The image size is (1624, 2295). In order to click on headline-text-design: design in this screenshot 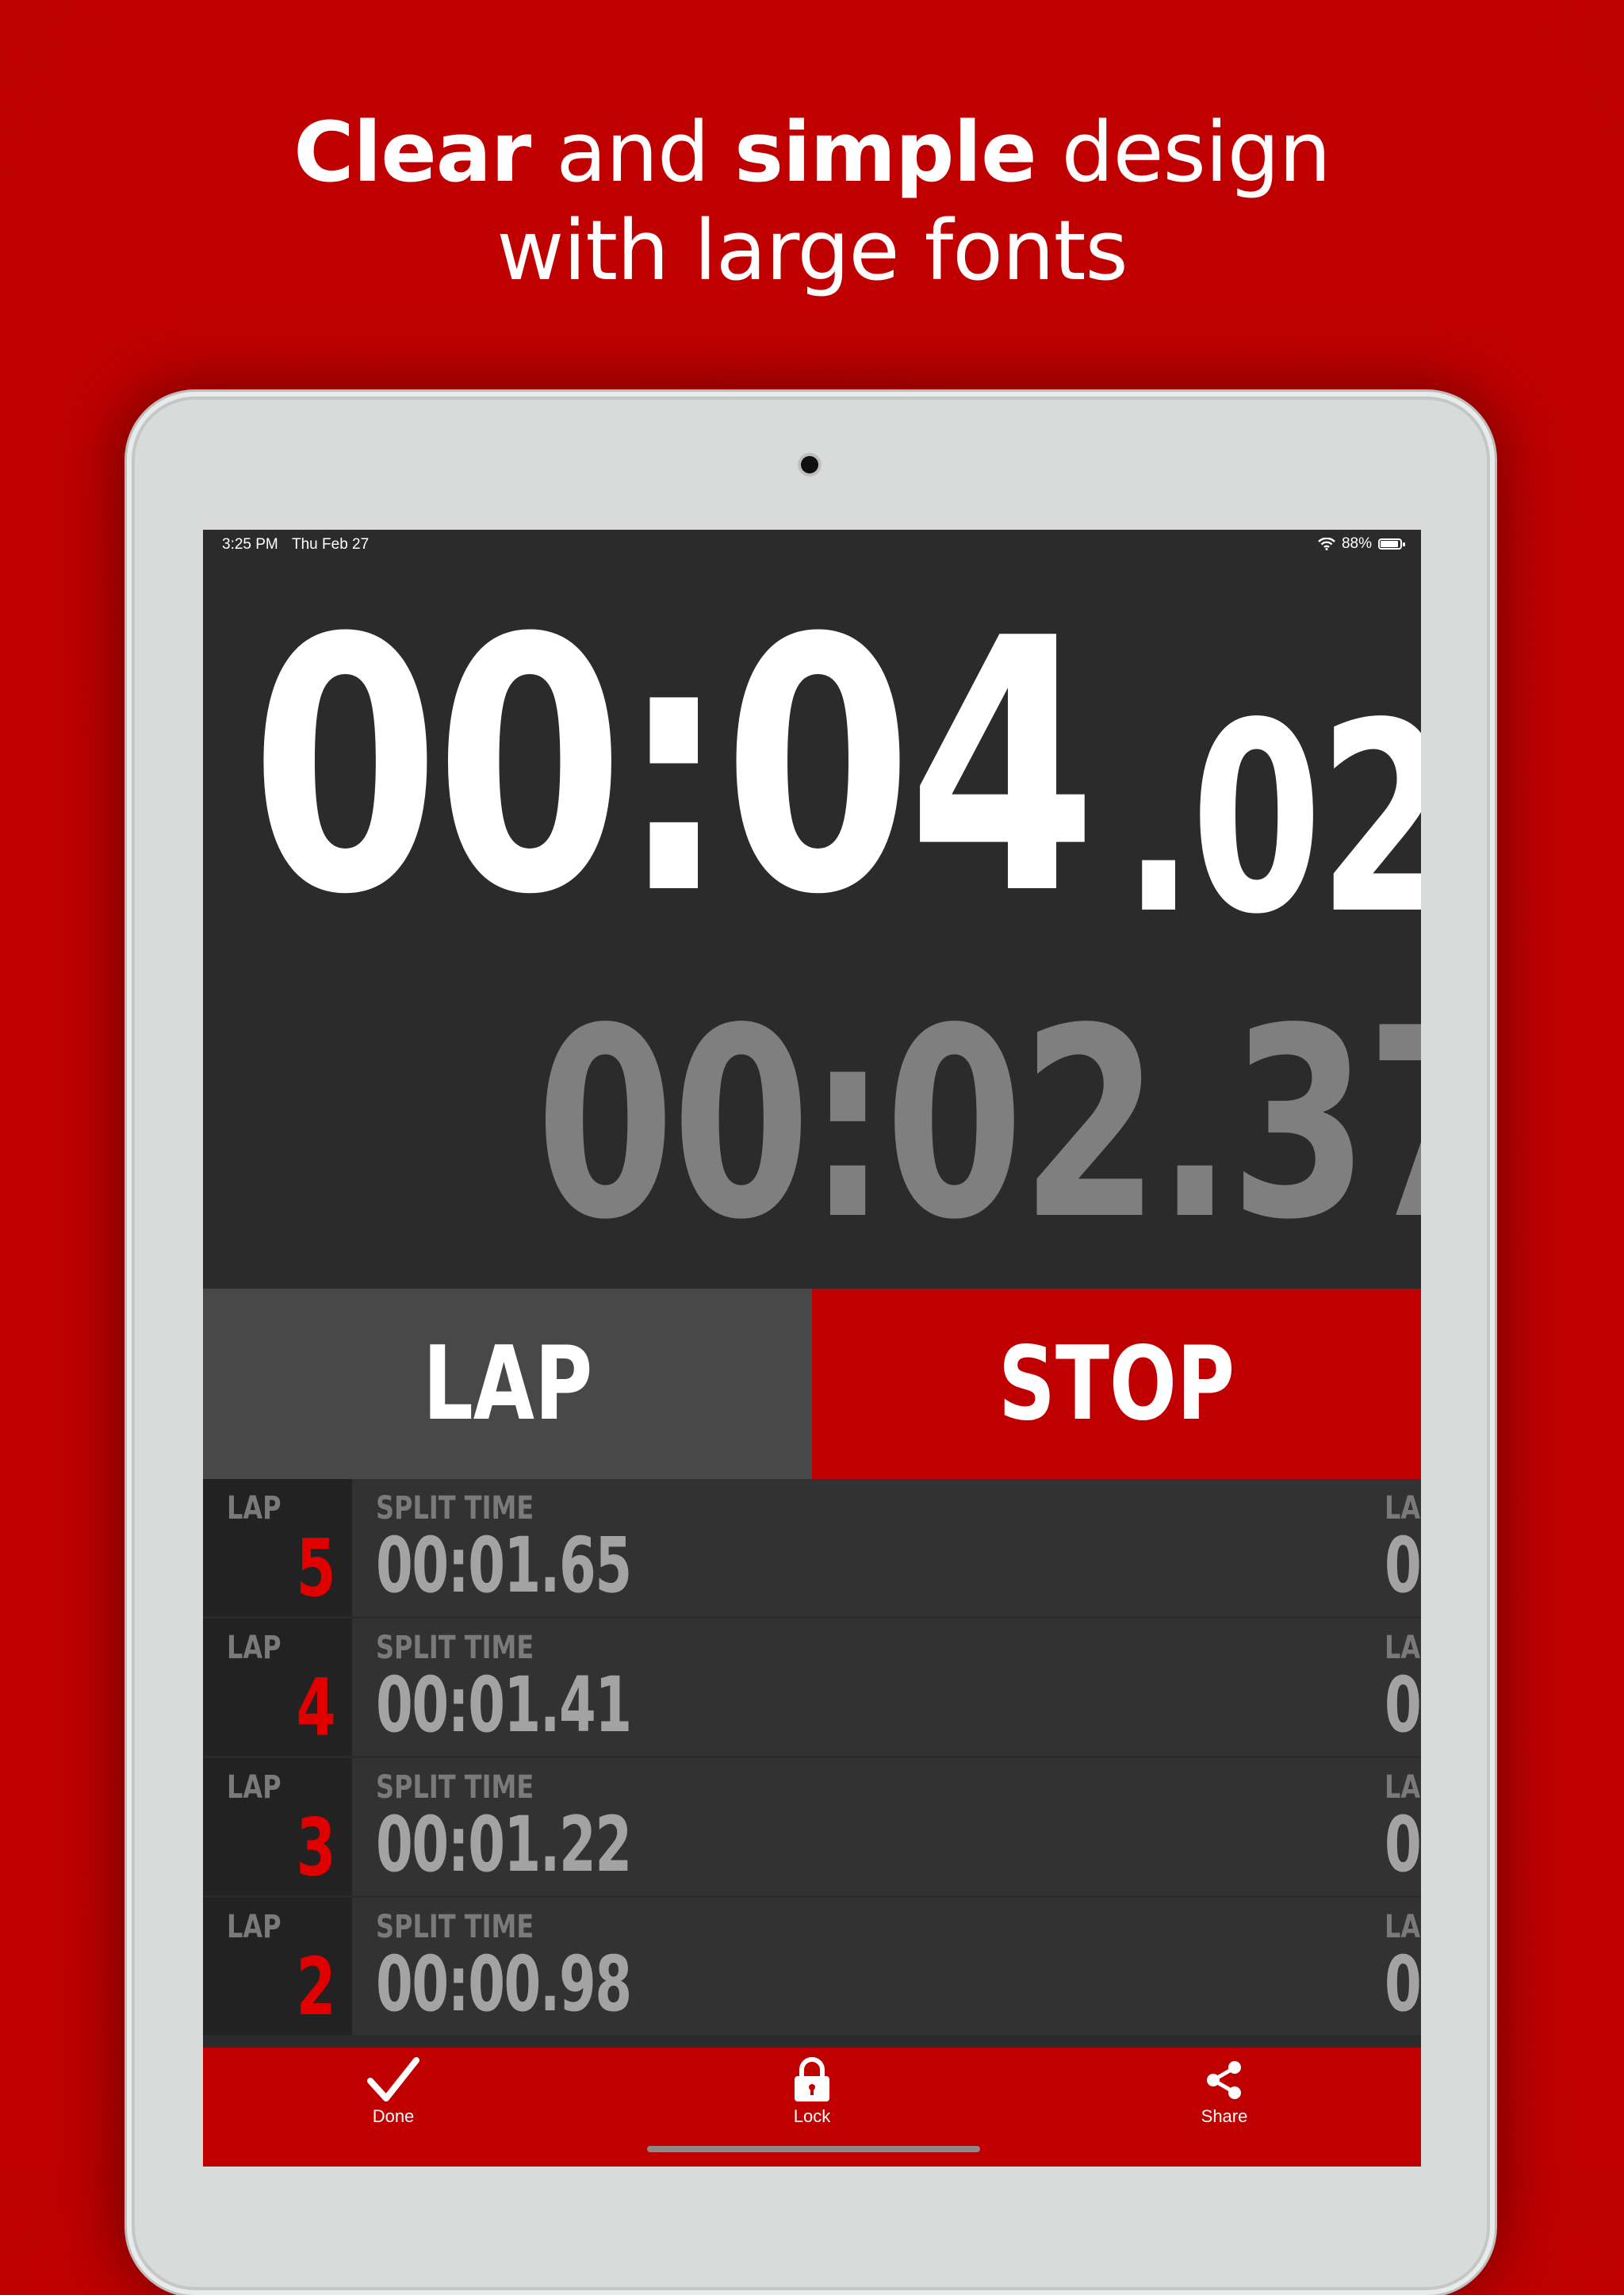, I will do `click(1183, 152)`.